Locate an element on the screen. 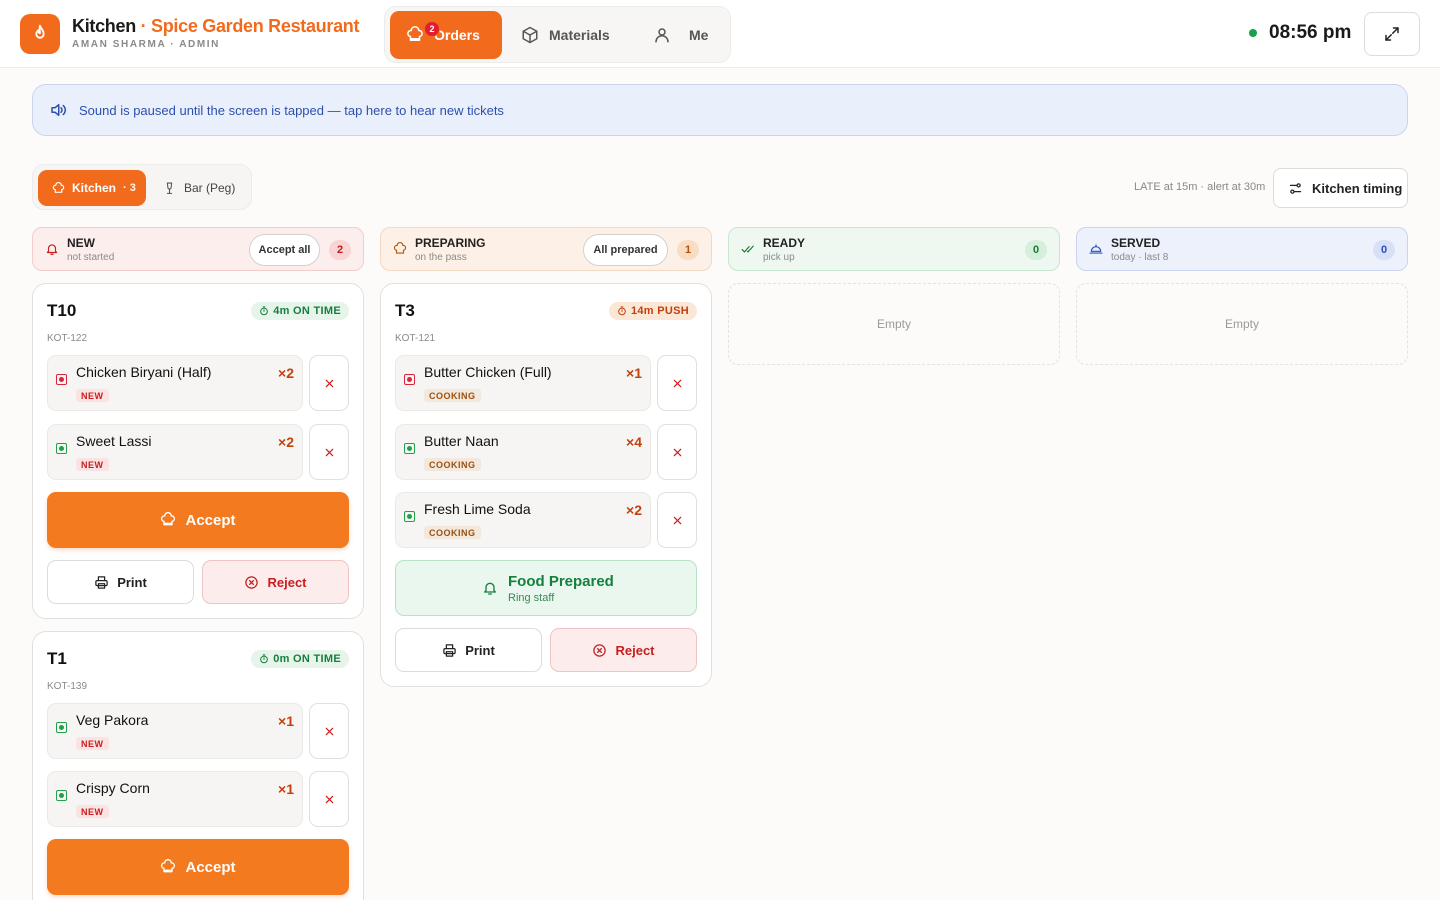  flame-logo-icon is located at coordinates (40, 34).